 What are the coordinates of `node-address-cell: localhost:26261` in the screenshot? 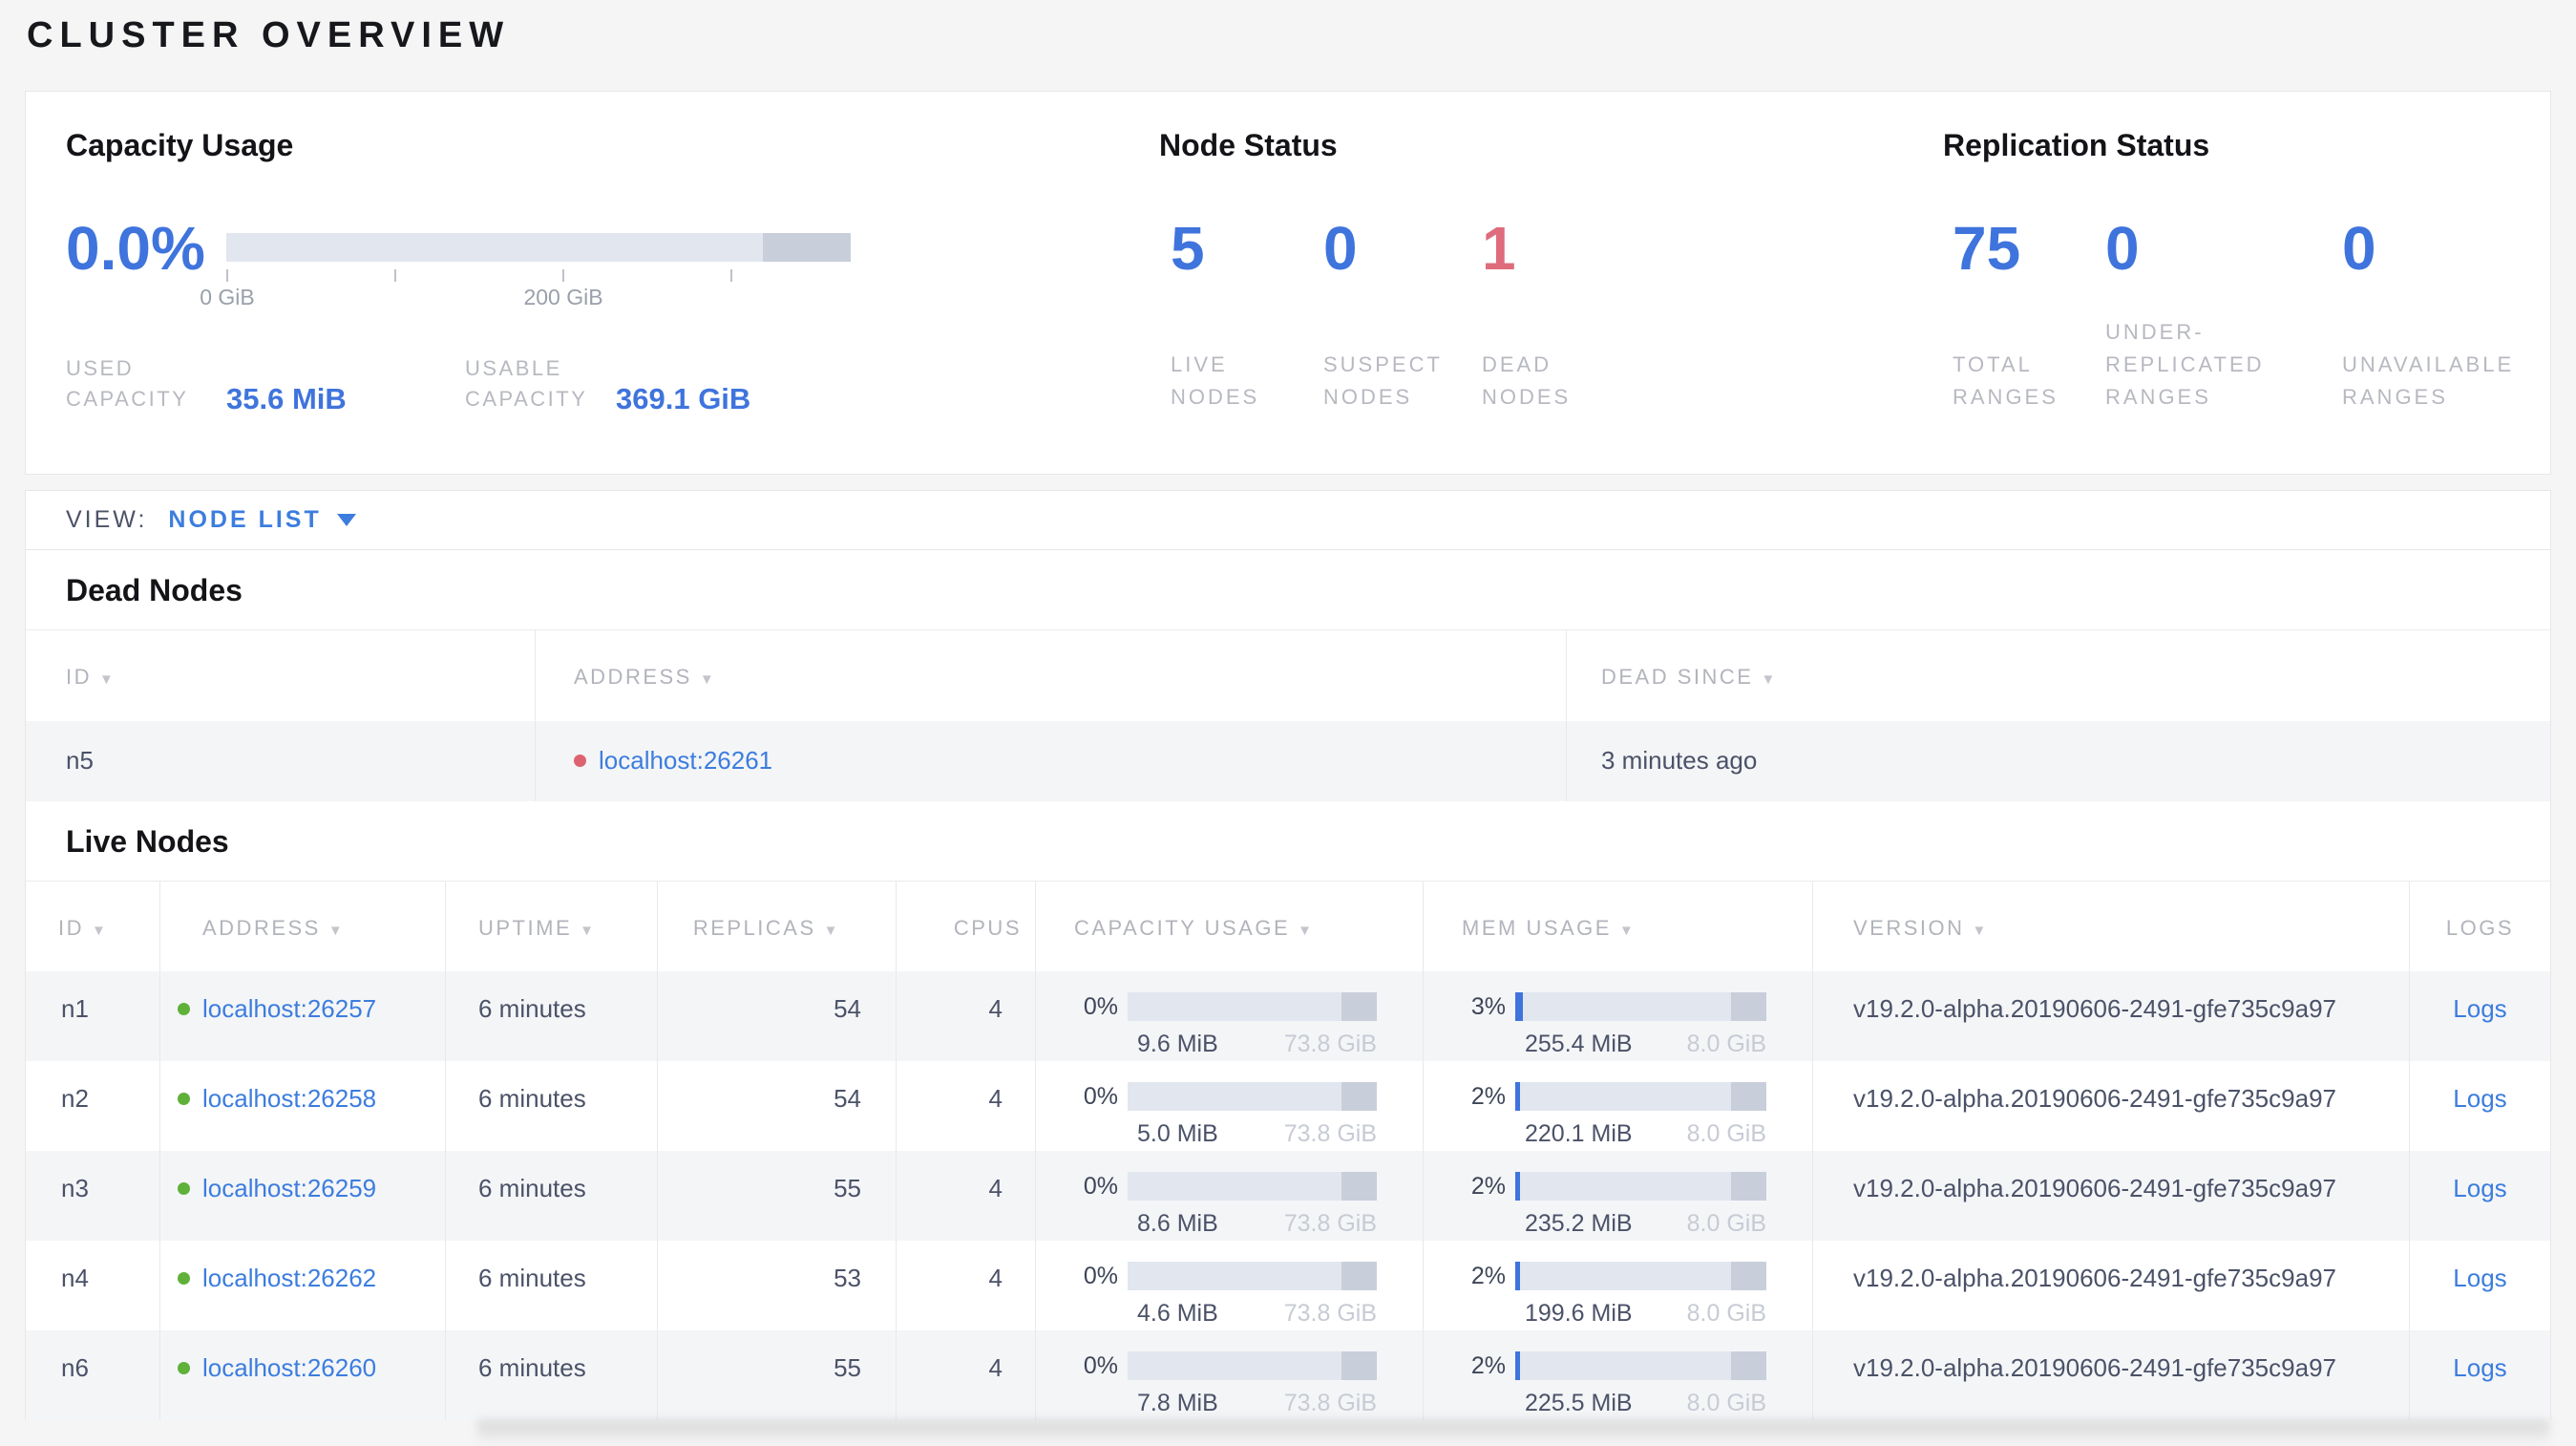 It's located at (1051, 761).